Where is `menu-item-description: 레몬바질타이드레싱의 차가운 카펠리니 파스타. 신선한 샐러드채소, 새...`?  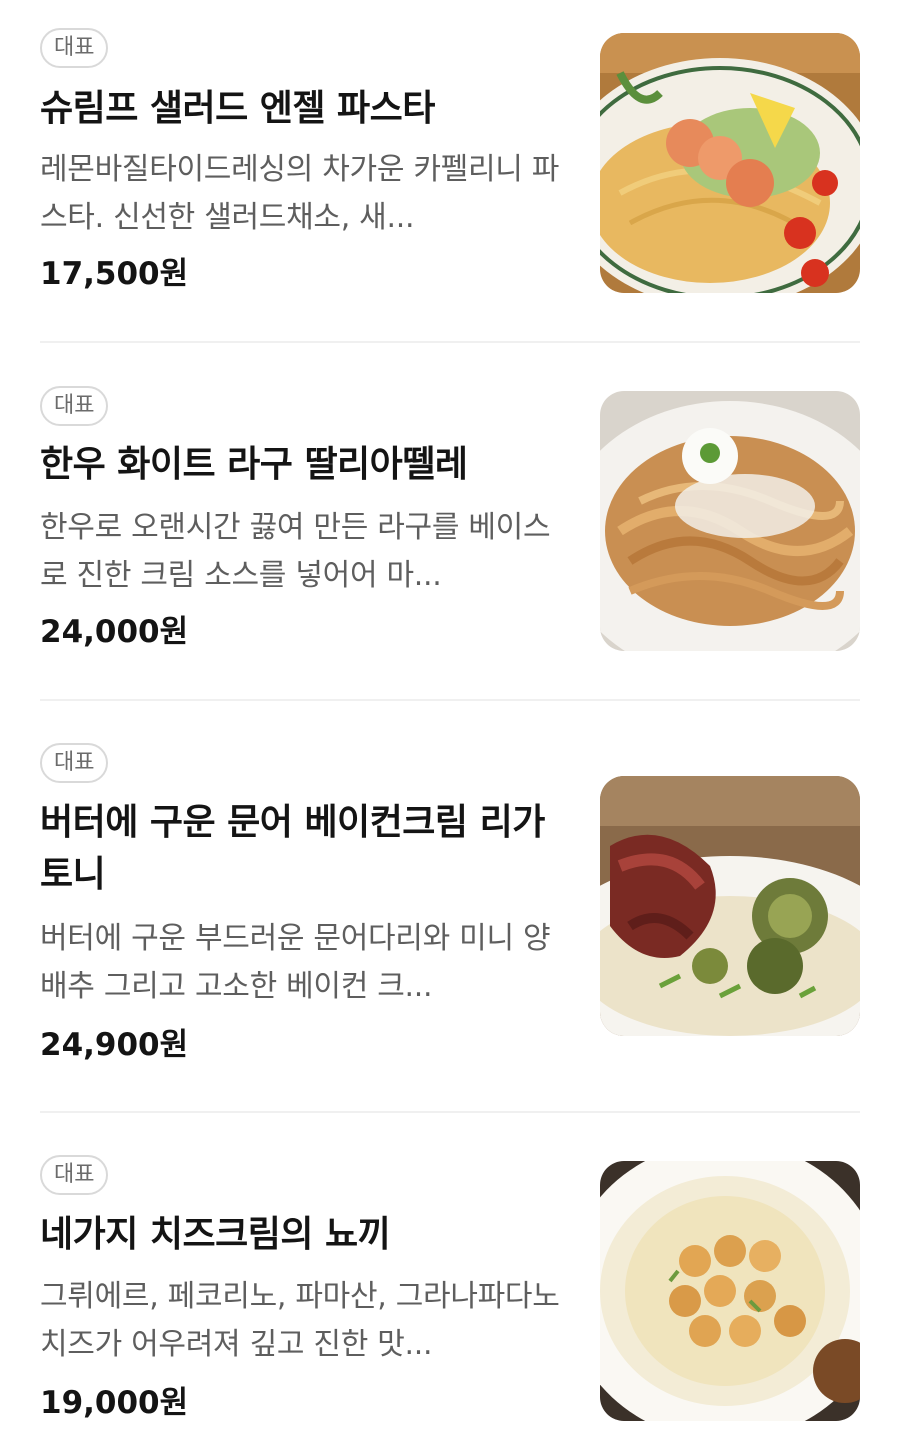
menu-item-description: 레몬바질타이드레싱의 차가운 카펠리니 파스타. 신선한 샐러드채소, 새... is located at coordinates (300, 193).